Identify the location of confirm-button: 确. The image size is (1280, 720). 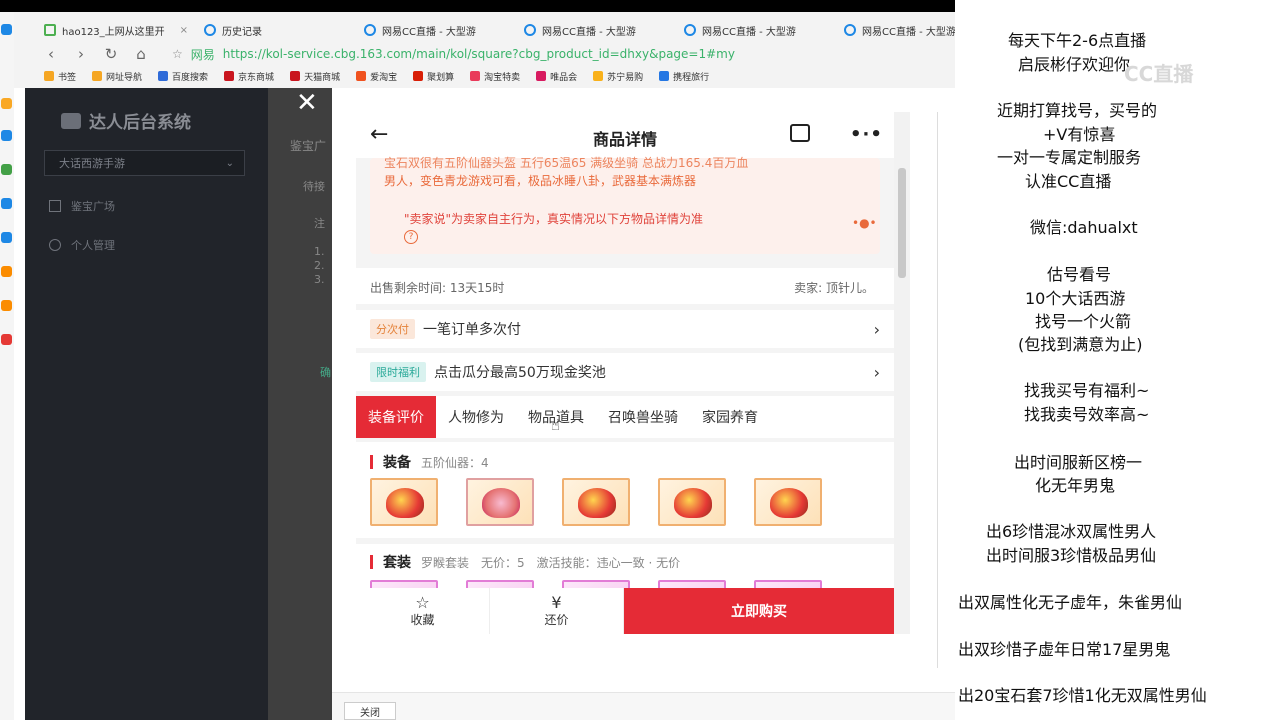
(325, 372).